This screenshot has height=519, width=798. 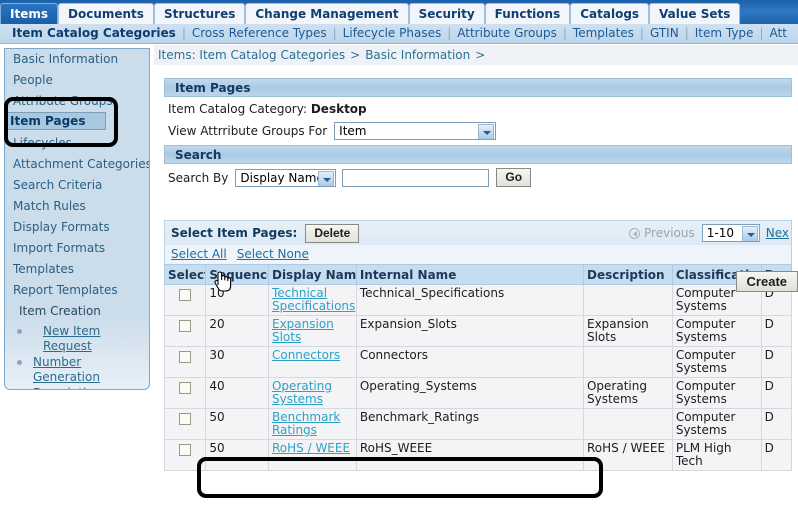 I want to click on view-attribute-groups-select: Item, so click(x=415, y=131).